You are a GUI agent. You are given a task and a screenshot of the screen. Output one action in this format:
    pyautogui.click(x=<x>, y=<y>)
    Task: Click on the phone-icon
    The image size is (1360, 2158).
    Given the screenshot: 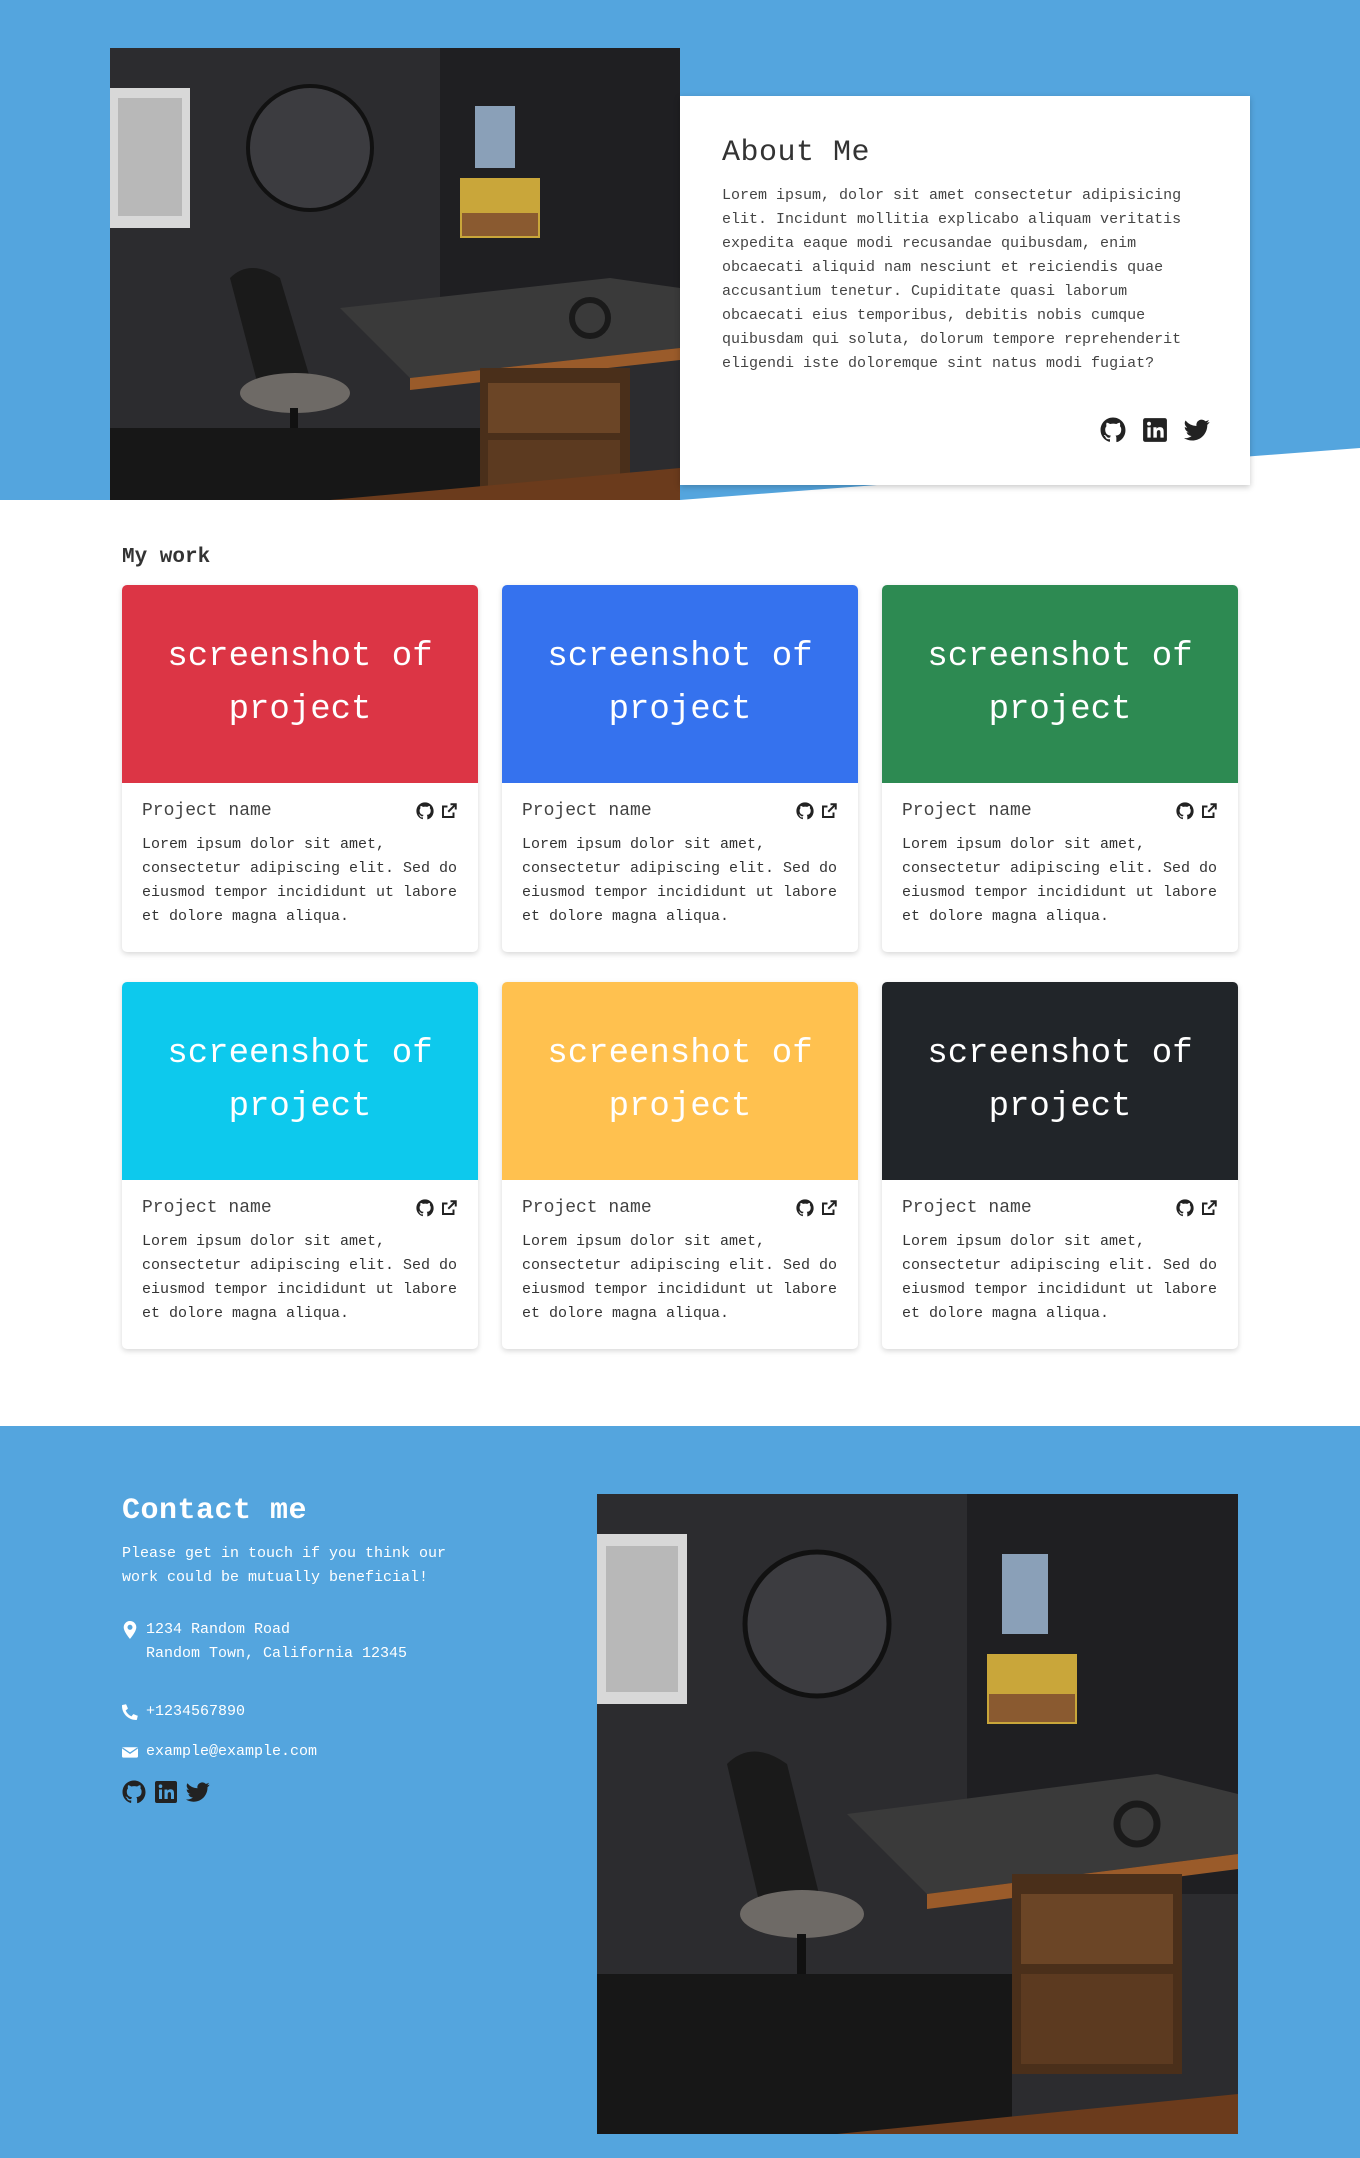 What is the action you would take?
    pyautogui.click(x=130, y=1712)
    